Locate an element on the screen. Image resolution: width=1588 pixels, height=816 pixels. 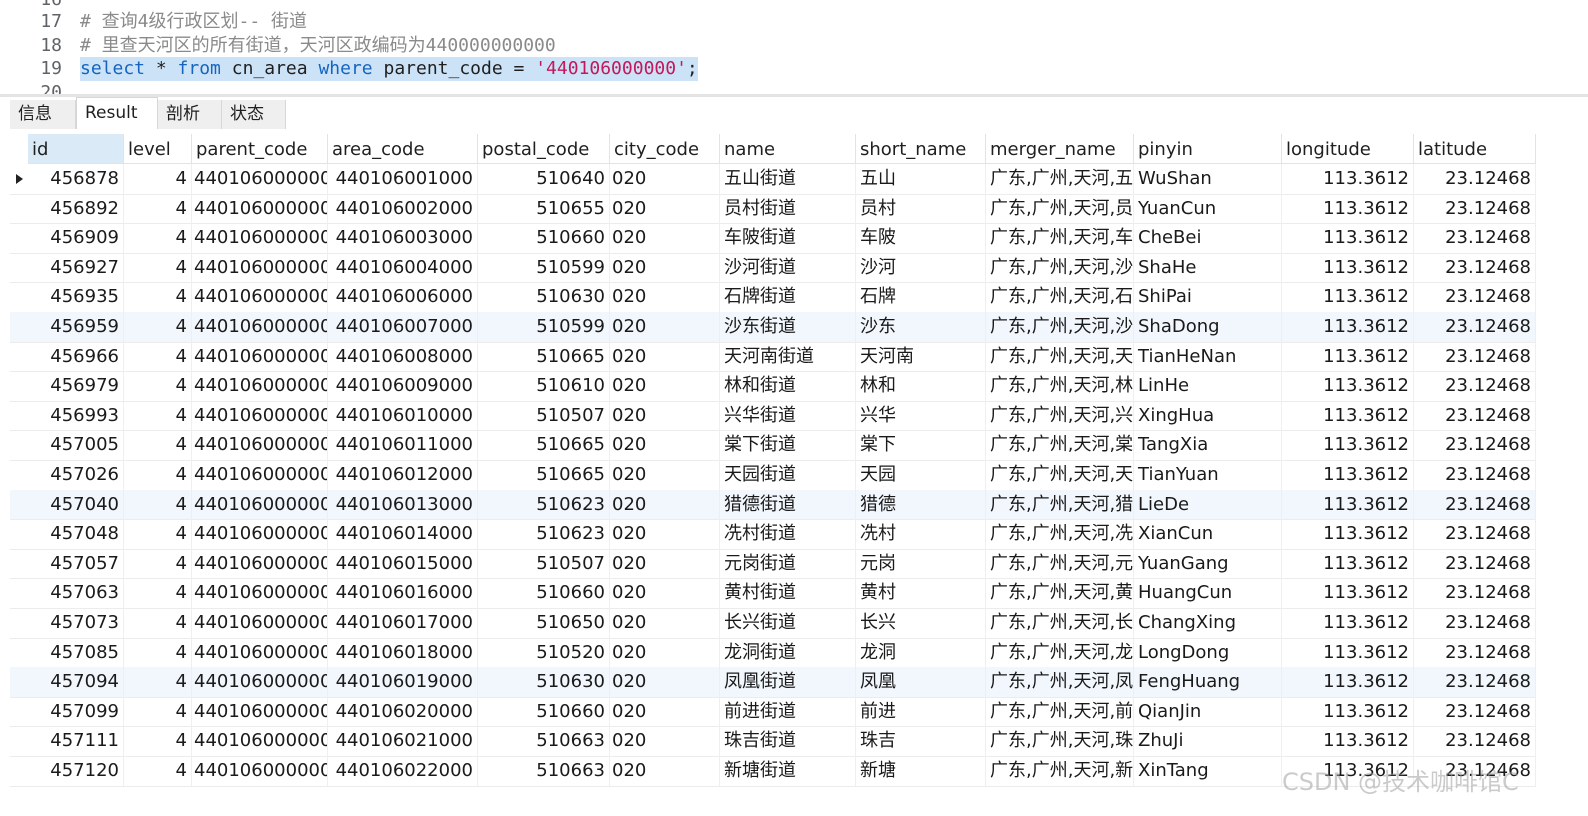
cell-name: 石牌街道 is located at coordinates (788, 297).